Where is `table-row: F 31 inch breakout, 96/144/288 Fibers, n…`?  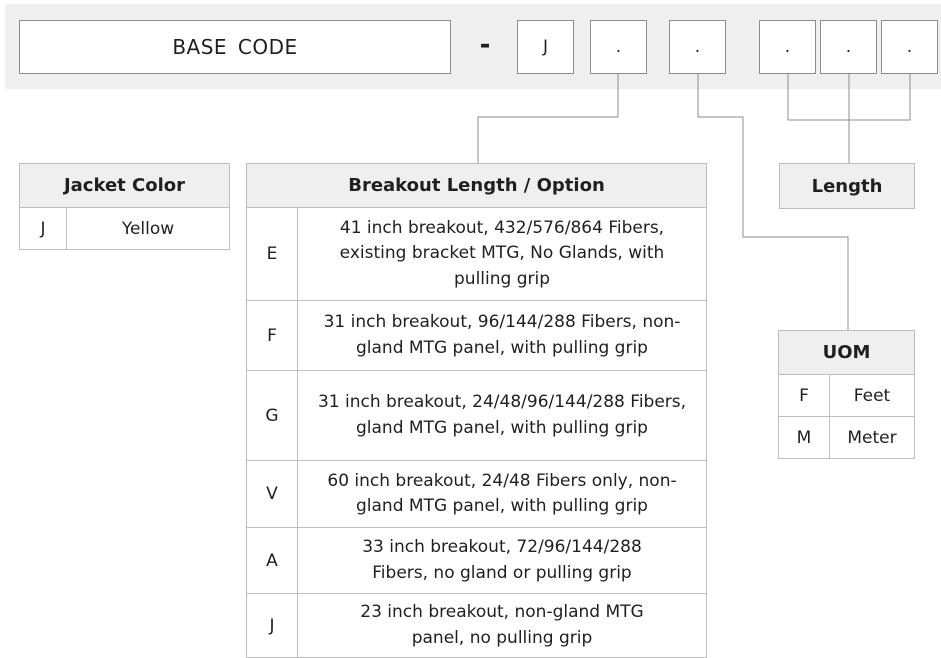 table-row: F 31 inch breakout, 96/144/288 Fibers, n… is located at coordinates (476, 335).